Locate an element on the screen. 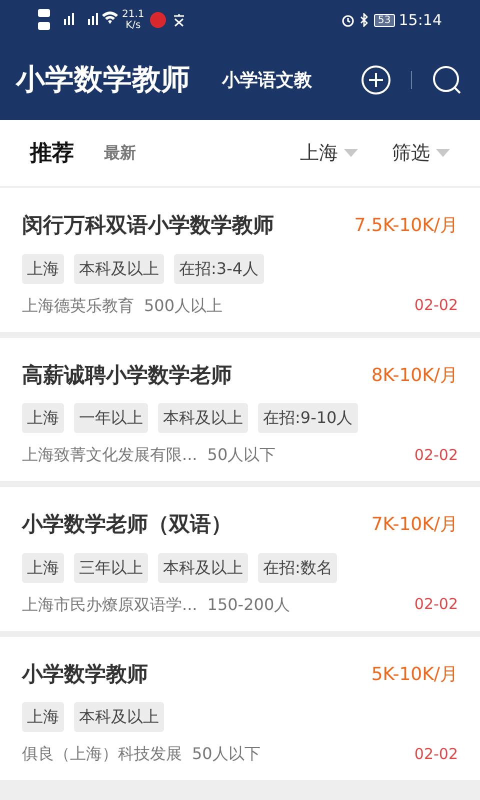  company-size: 500人以上 is located at coordinates (183, 305).